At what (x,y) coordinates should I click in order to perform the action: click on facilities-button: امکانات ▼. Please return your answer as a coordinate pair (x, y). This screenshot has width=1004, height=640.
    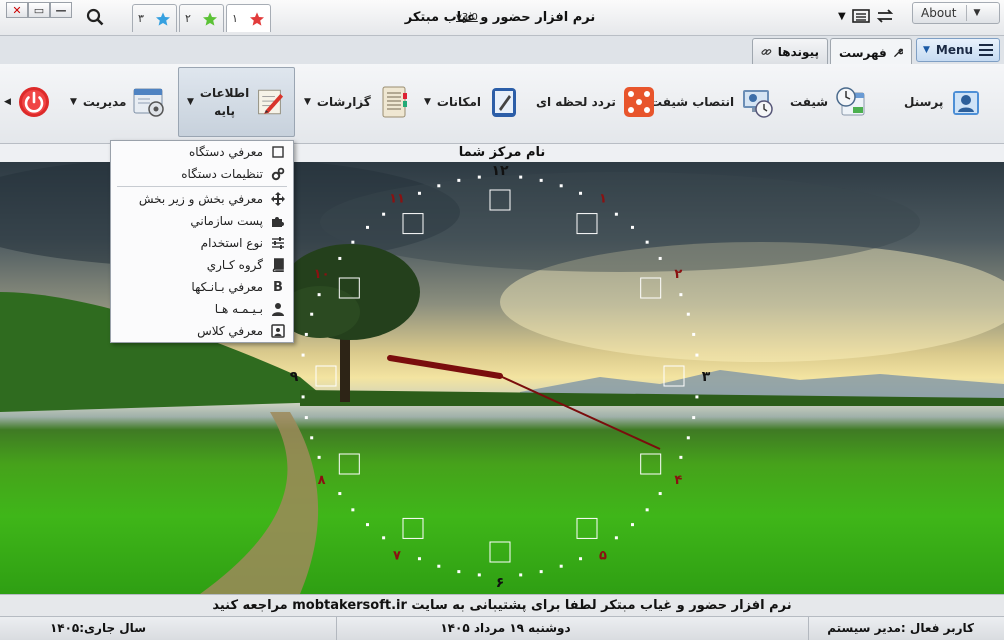
    Looking at the image, I should click on (472, 102).